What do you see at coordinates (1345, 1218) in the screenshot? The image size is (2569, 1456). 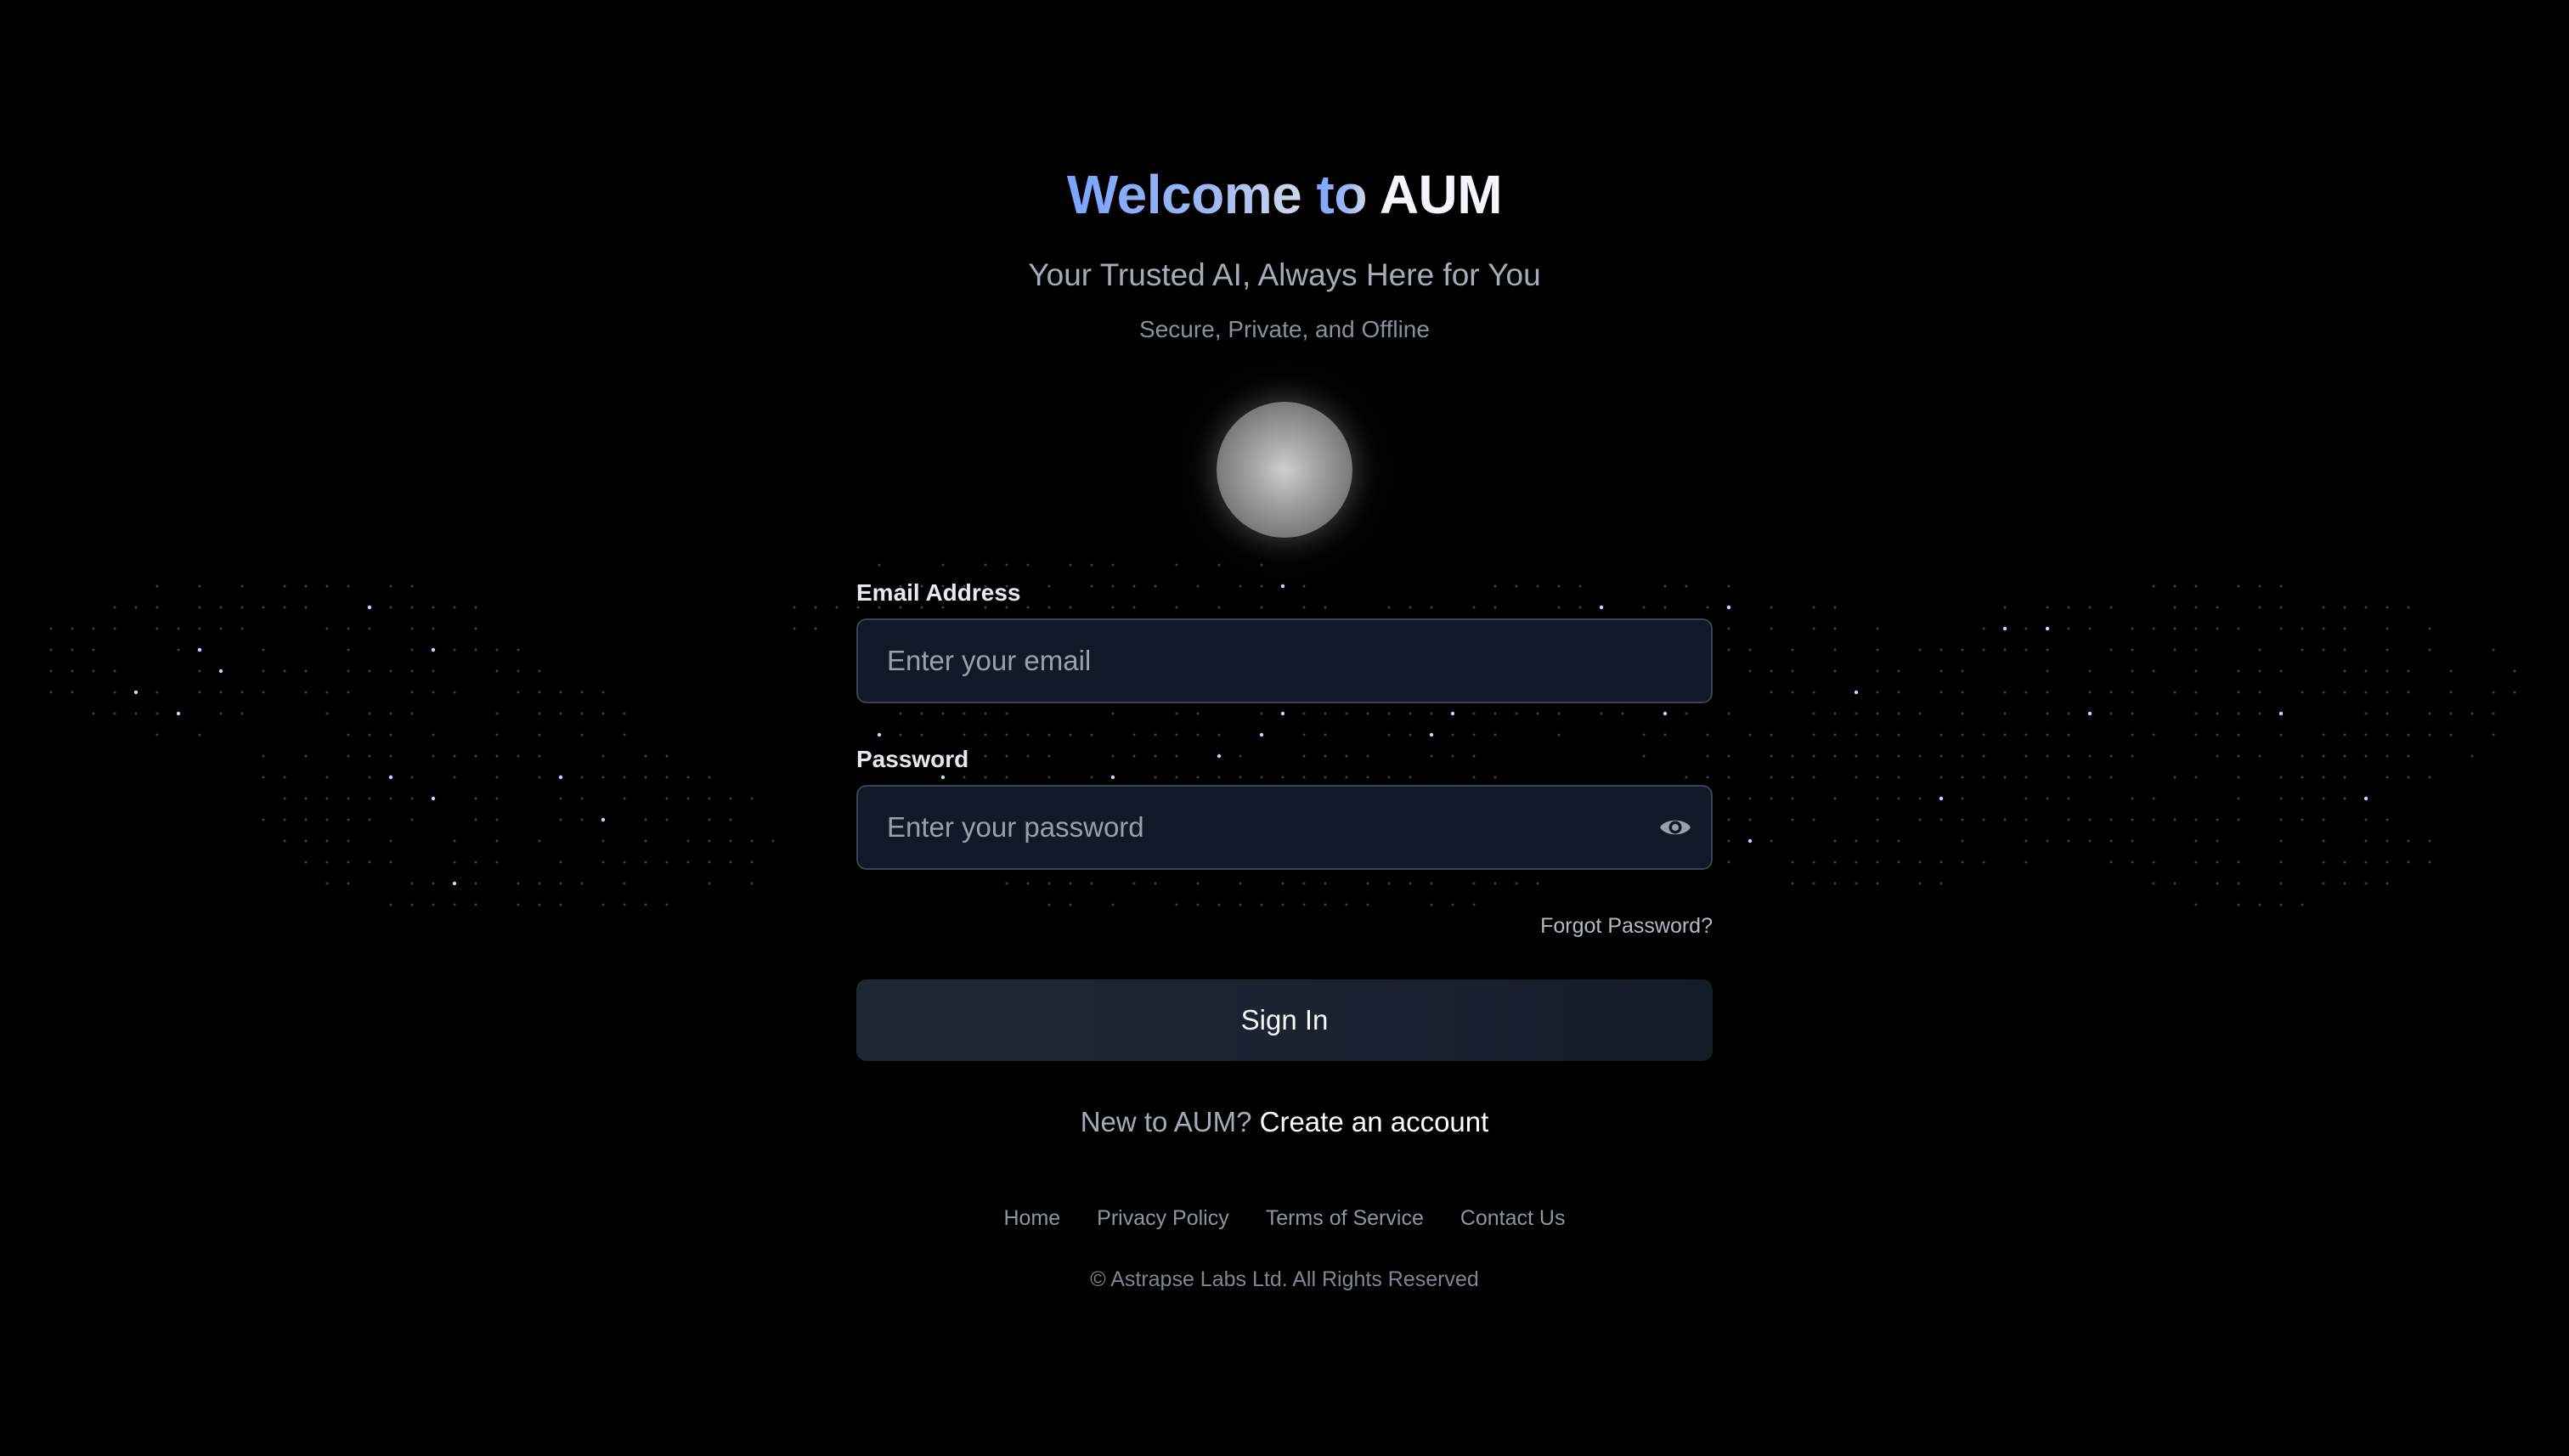 I see `footer-link-terms: Terms of Service` at bounding box center [1345, 1218].